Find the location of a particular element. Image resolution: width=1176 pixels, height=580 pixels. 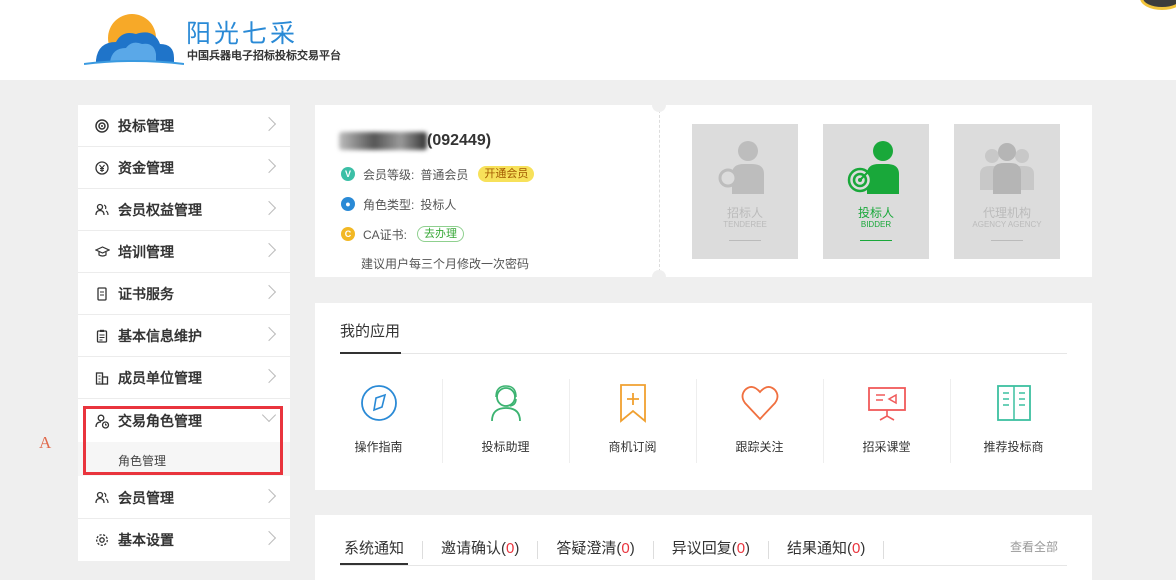

tab-label: 答疑澄清( is located at coordinates (589, 548).